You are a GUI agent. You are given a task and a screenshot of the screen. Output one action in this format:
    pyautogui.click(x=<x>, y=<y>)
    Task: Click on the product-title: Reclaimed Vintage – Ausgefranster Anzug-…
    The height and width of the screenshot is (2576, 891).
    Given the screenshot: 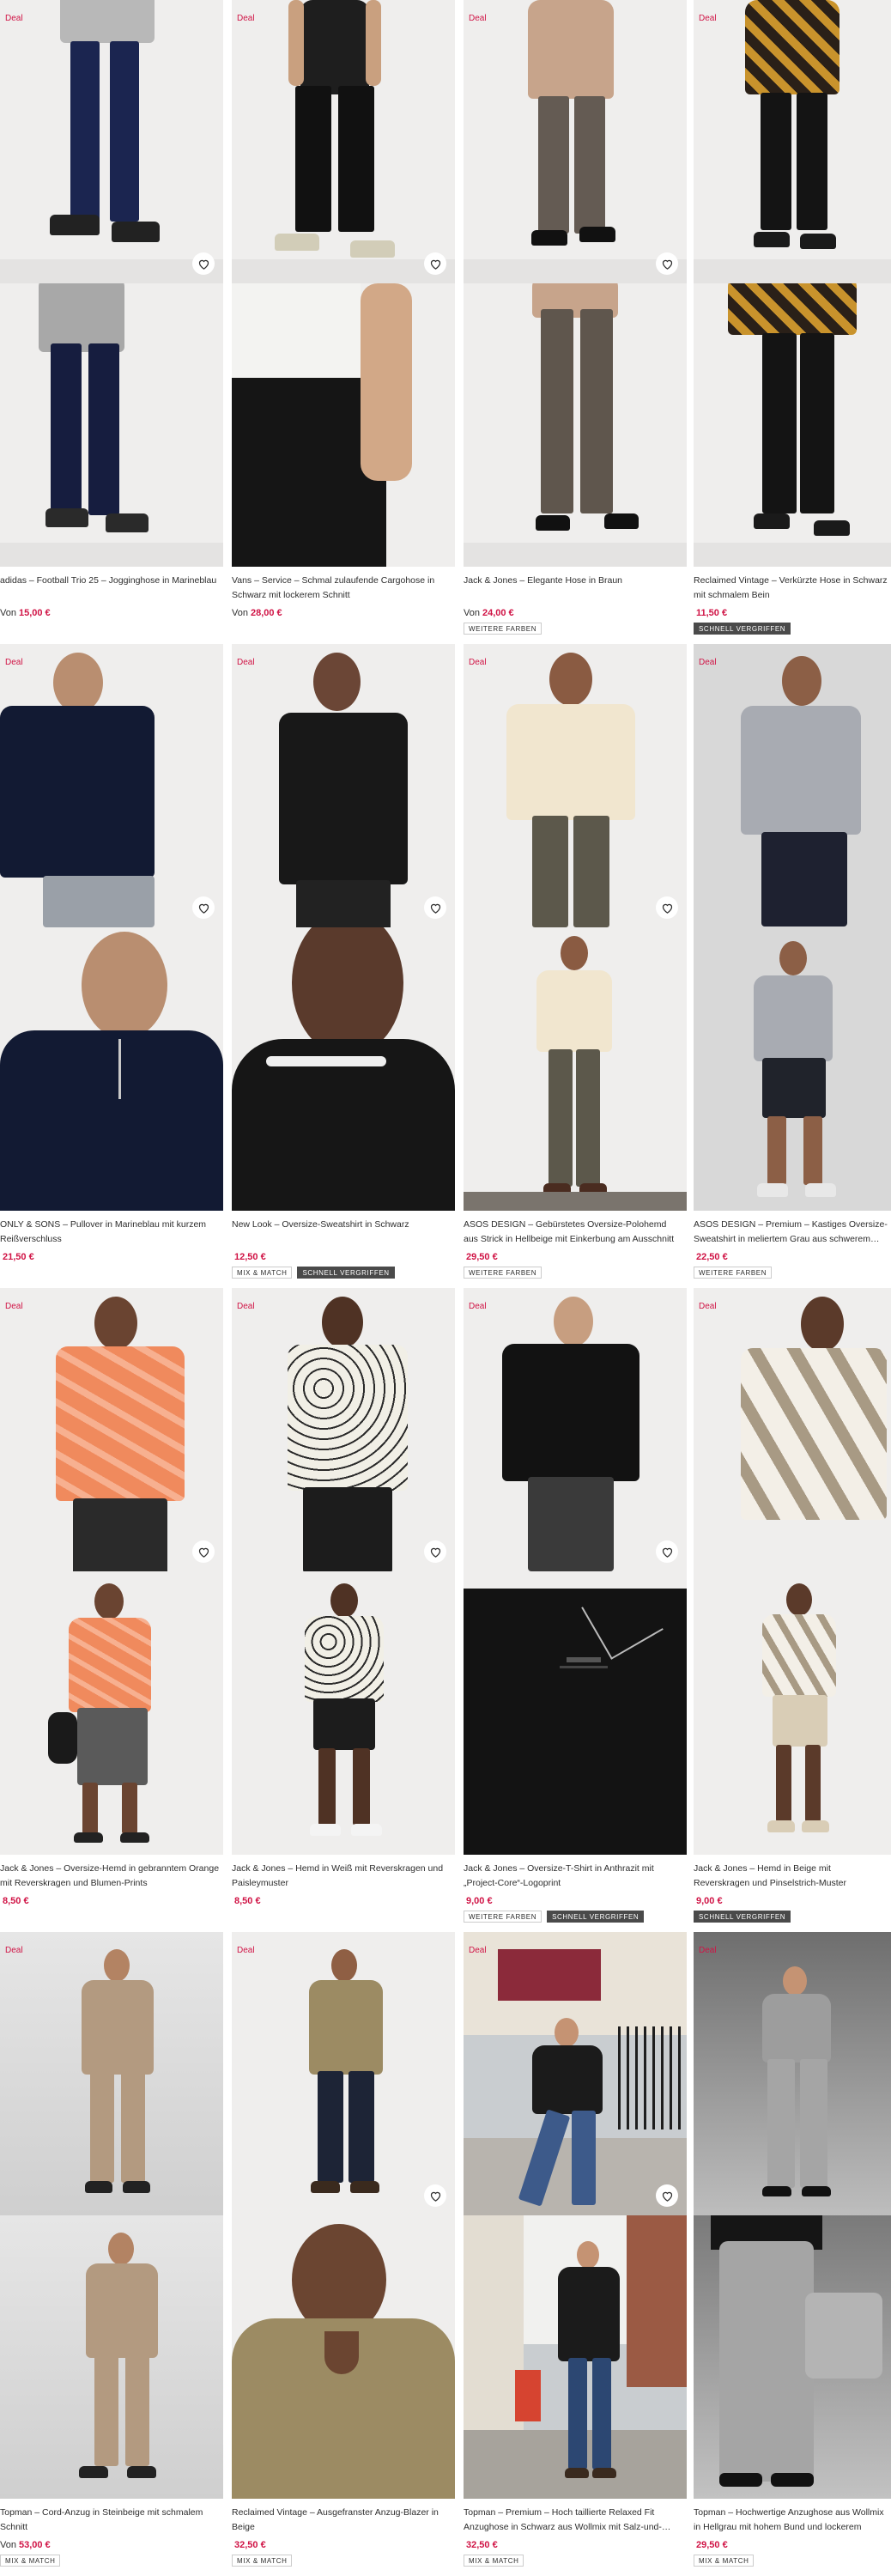 What is the action you would take?
    pyautogui.click(x=344, y=2521)
    